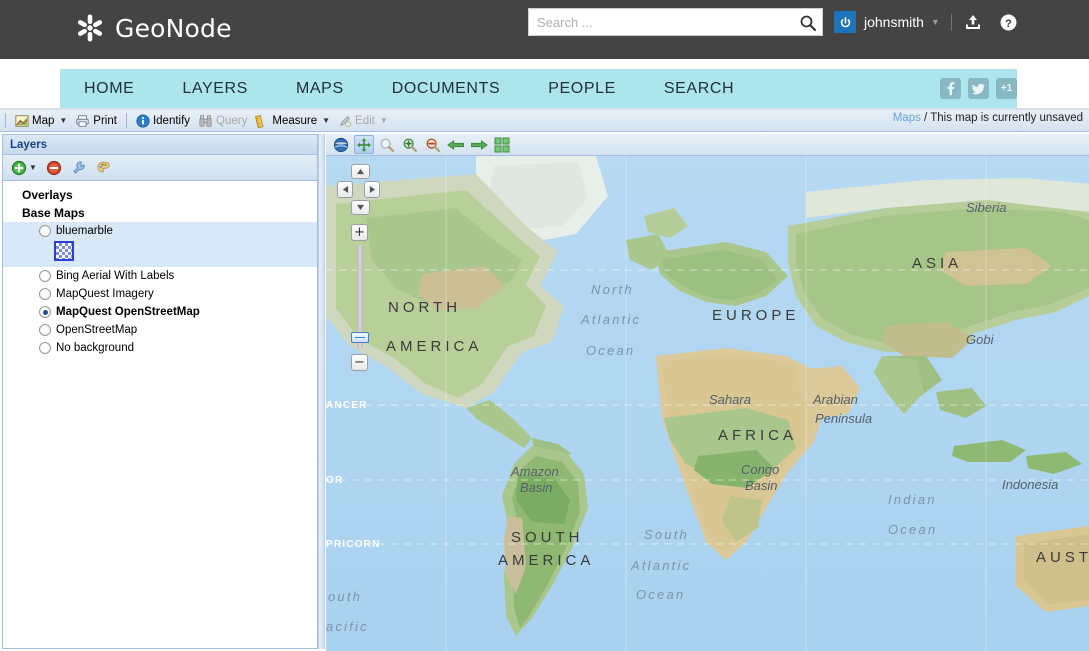 The image size is (1089, 651). Describe the element at coordinates (446, 88) in the screenshot. I see `nav-item-documents: DOCUMENTS` at that location.